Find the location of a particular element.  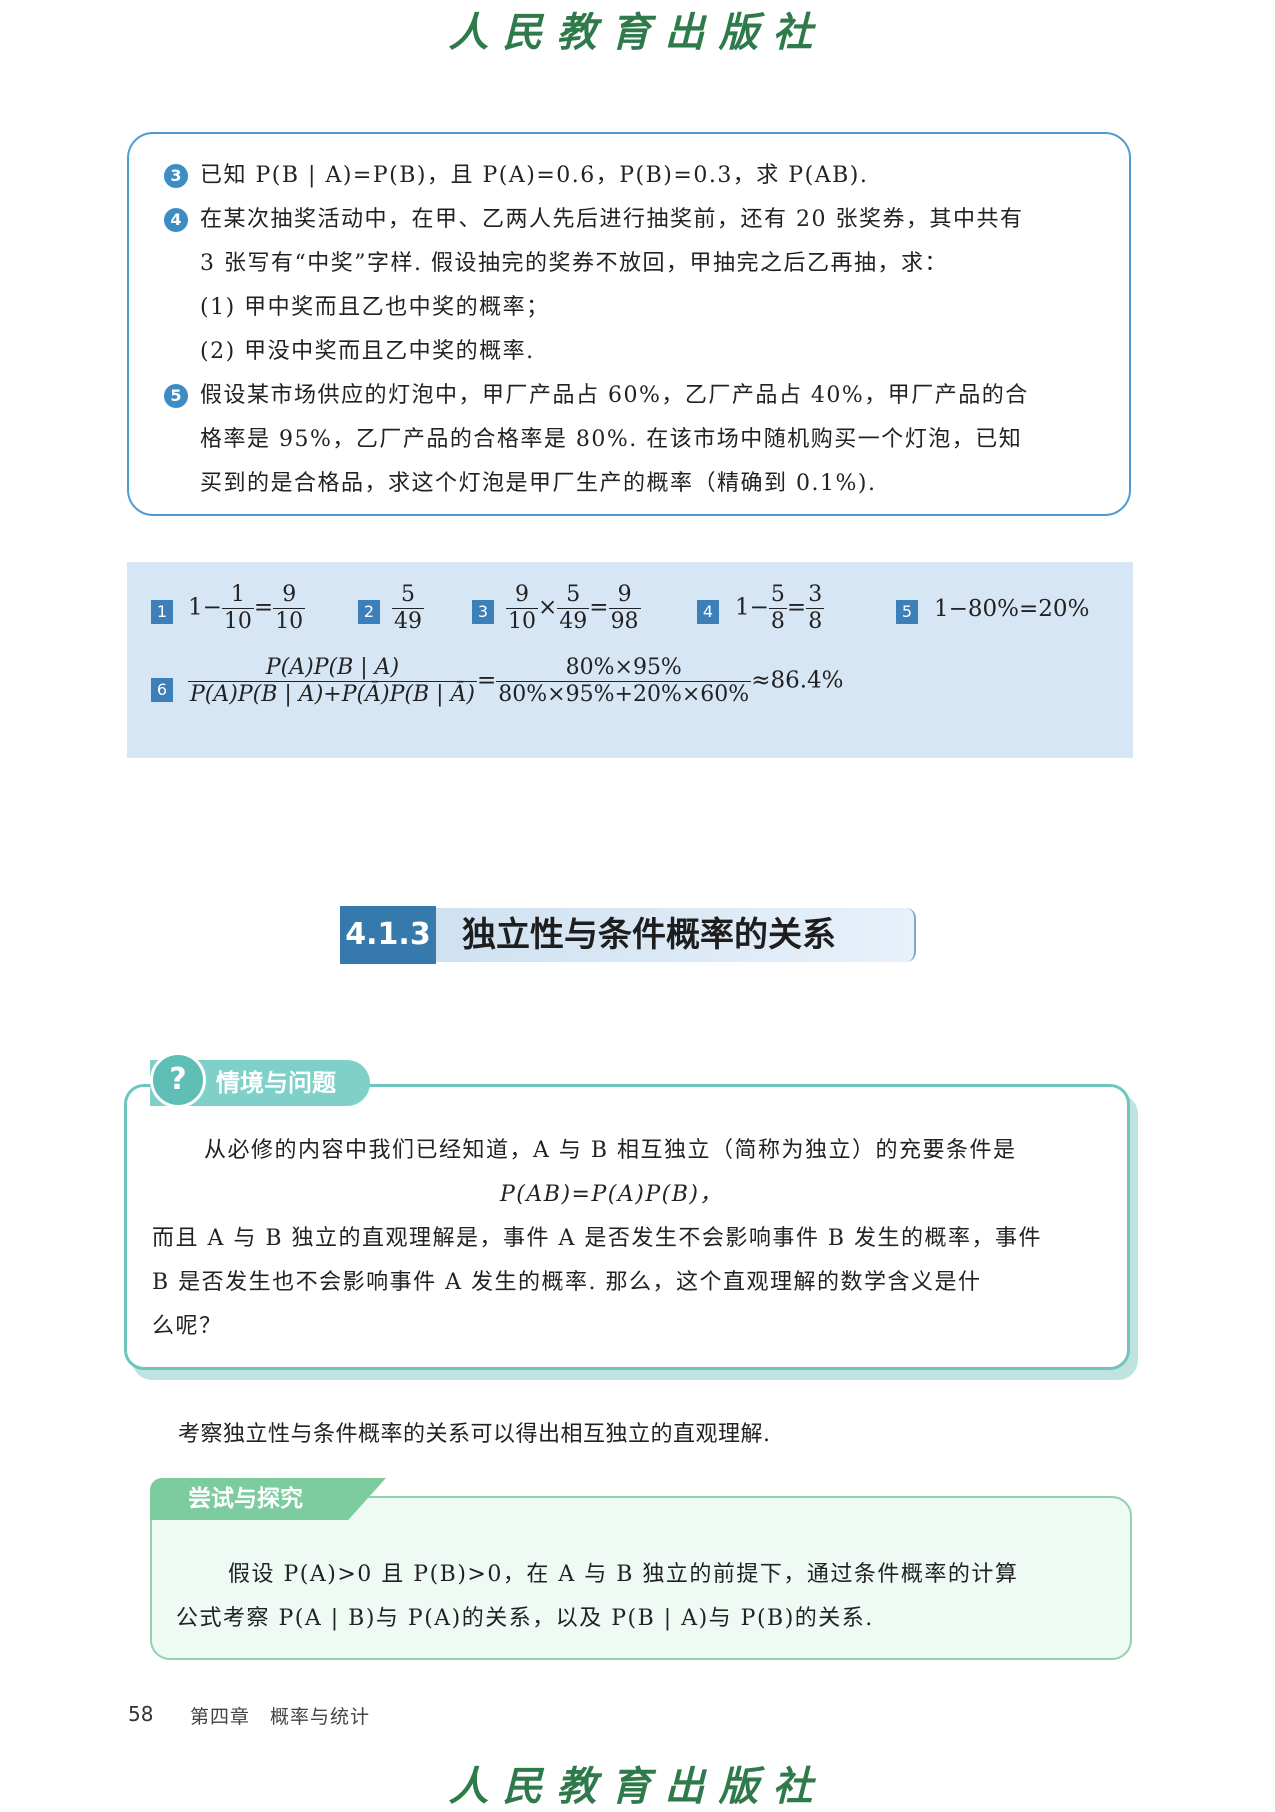

section-title: 独立性与条件概率的关系 is located at coordinates (676, 935).